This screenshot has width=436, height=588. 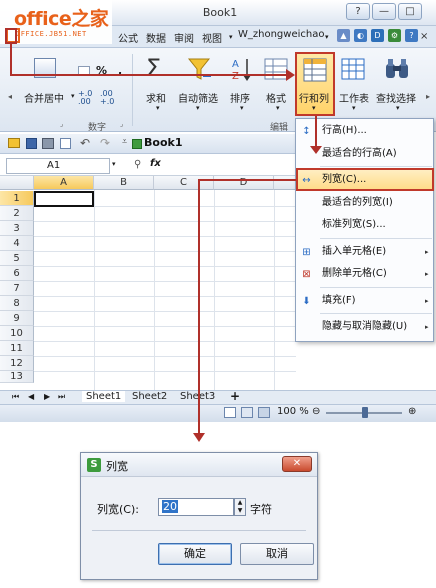 I want to click on help-icon: ?, so click(x=411, y=35).